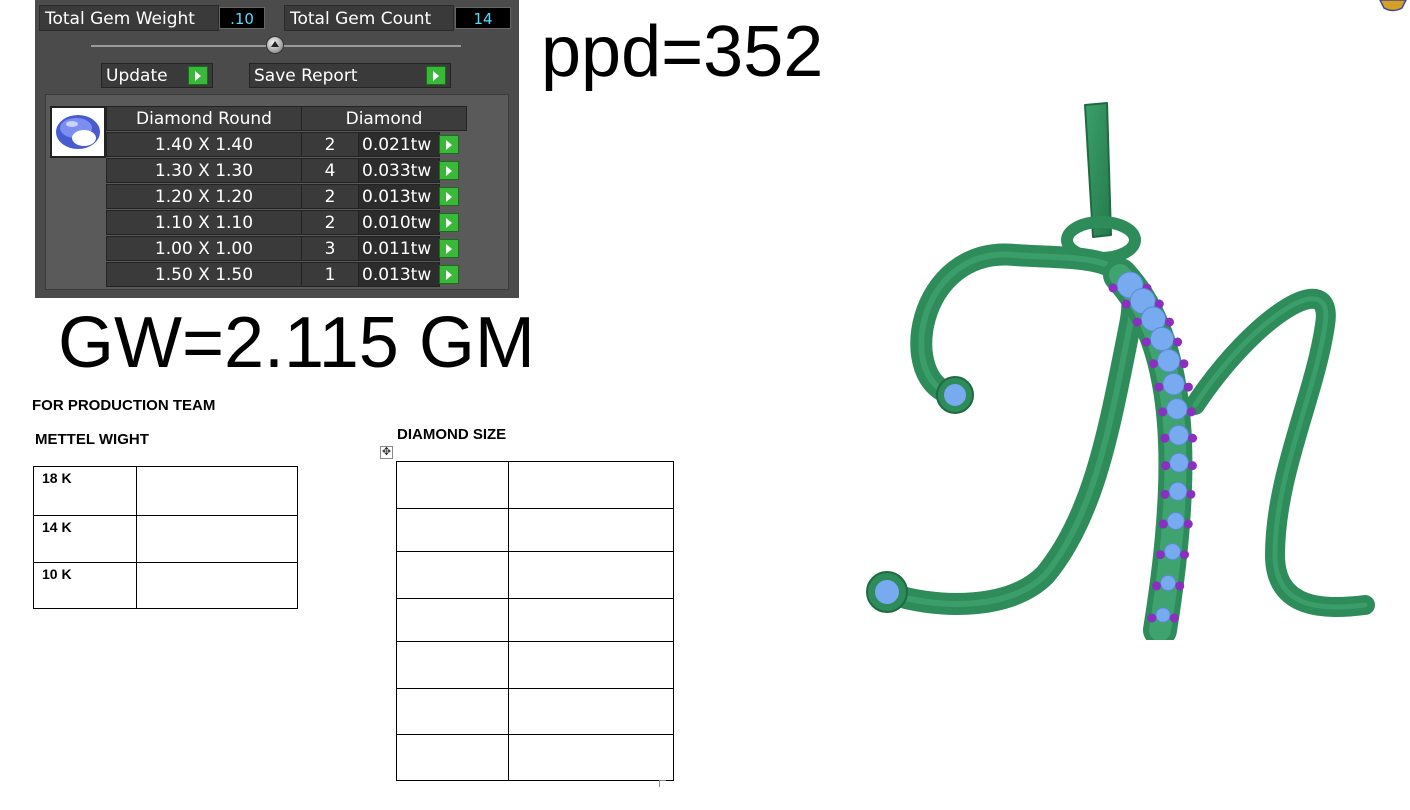 The height and width of the screenshot is (810, 1410). What do you see at coordinates (452, 434) in the screenshot?
I see `diamond-size-heading: DIAMOND SIZE` at bounding box center [452, 434].